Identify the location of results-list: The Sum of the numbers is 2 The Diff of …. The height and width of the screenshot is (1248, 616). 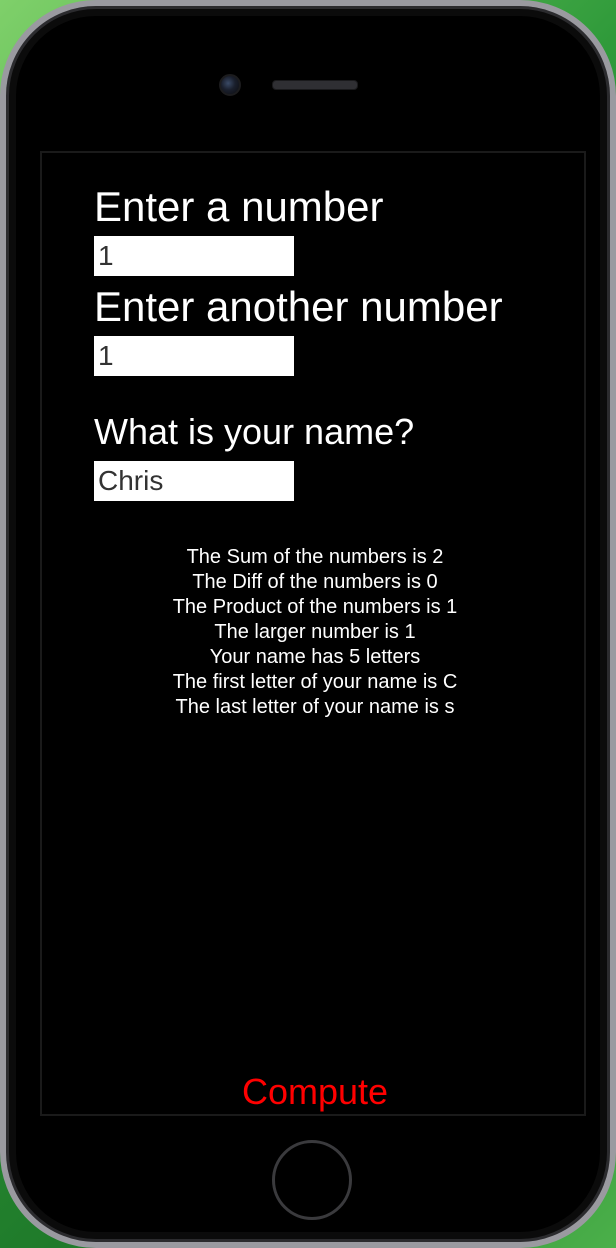
(315, 632).